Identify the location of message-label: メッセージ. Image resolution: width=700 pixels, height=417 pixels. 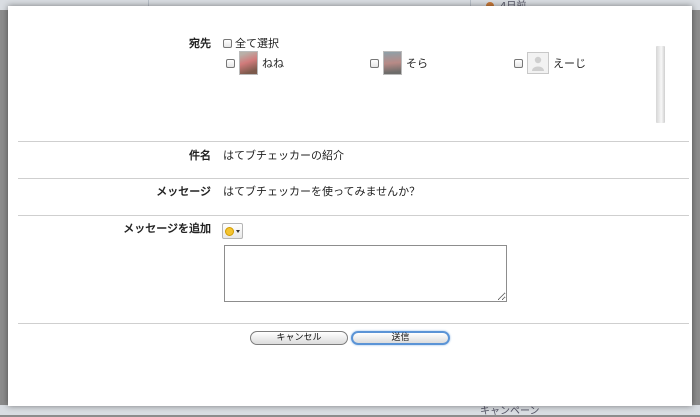
(183, 191).